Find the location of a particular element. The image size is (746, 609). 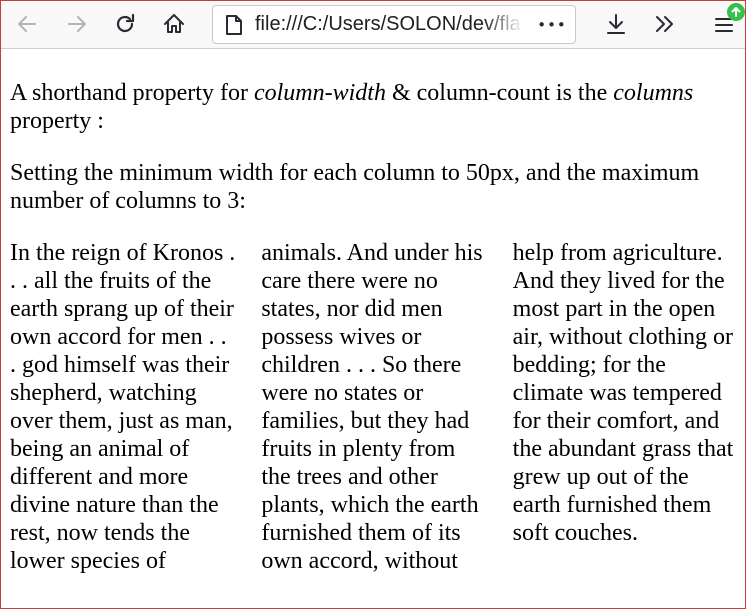

page-icon is located at coordinates (234, 25).